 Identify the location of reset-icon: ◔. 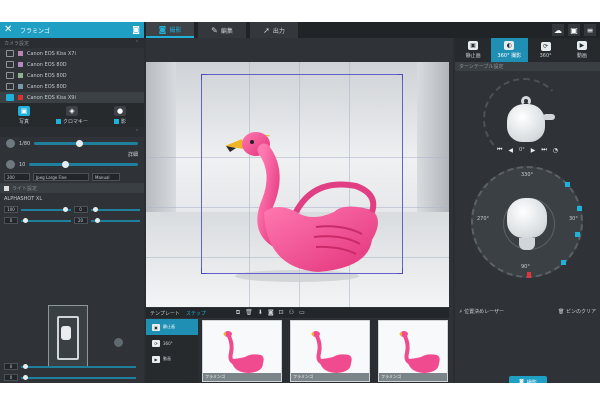
(555, 150).